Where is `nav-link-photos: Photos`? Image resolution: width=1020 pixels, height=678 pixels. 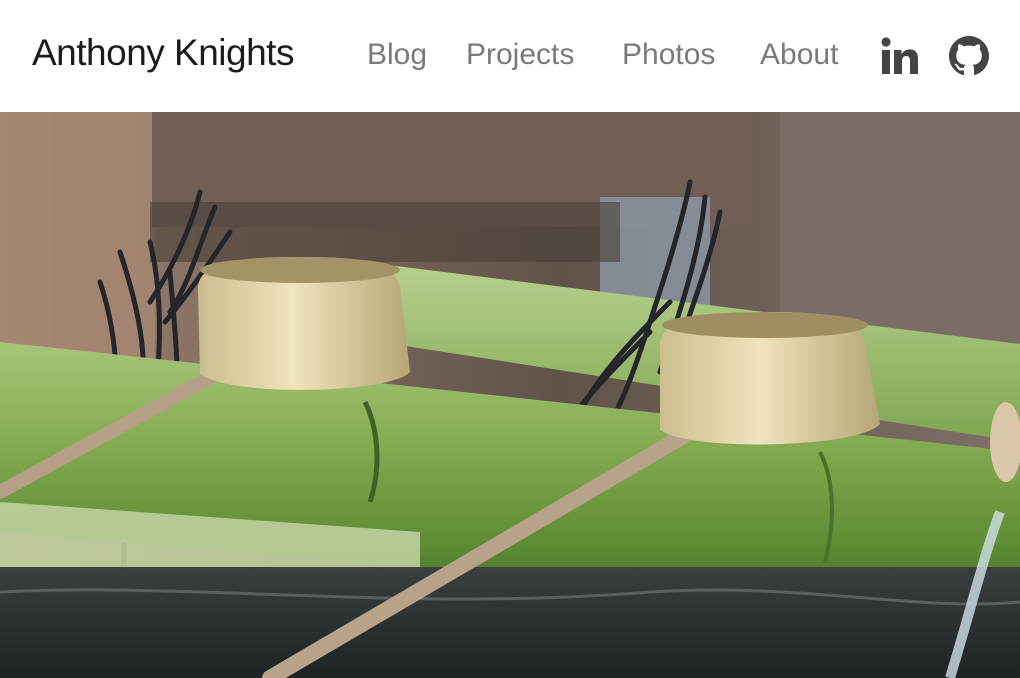
nav-link-photos: Photos is located at coordinates (668, 55).